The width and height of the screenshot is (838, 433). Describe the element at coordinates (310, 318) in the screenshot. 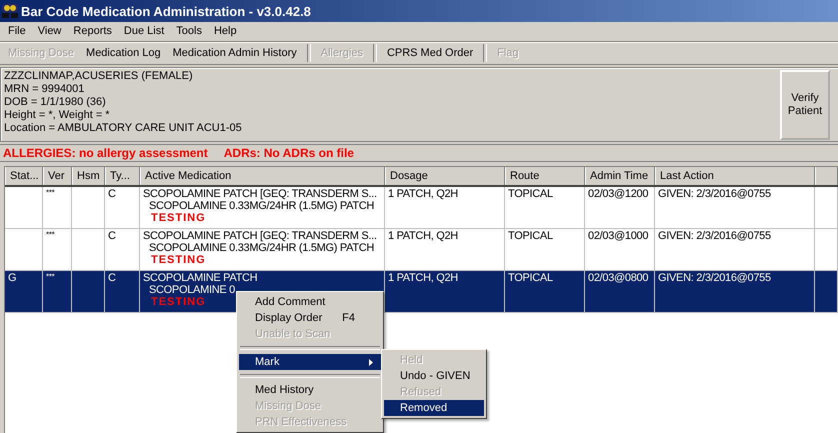

I see `context-menu-item: Display Order F4` at that location.